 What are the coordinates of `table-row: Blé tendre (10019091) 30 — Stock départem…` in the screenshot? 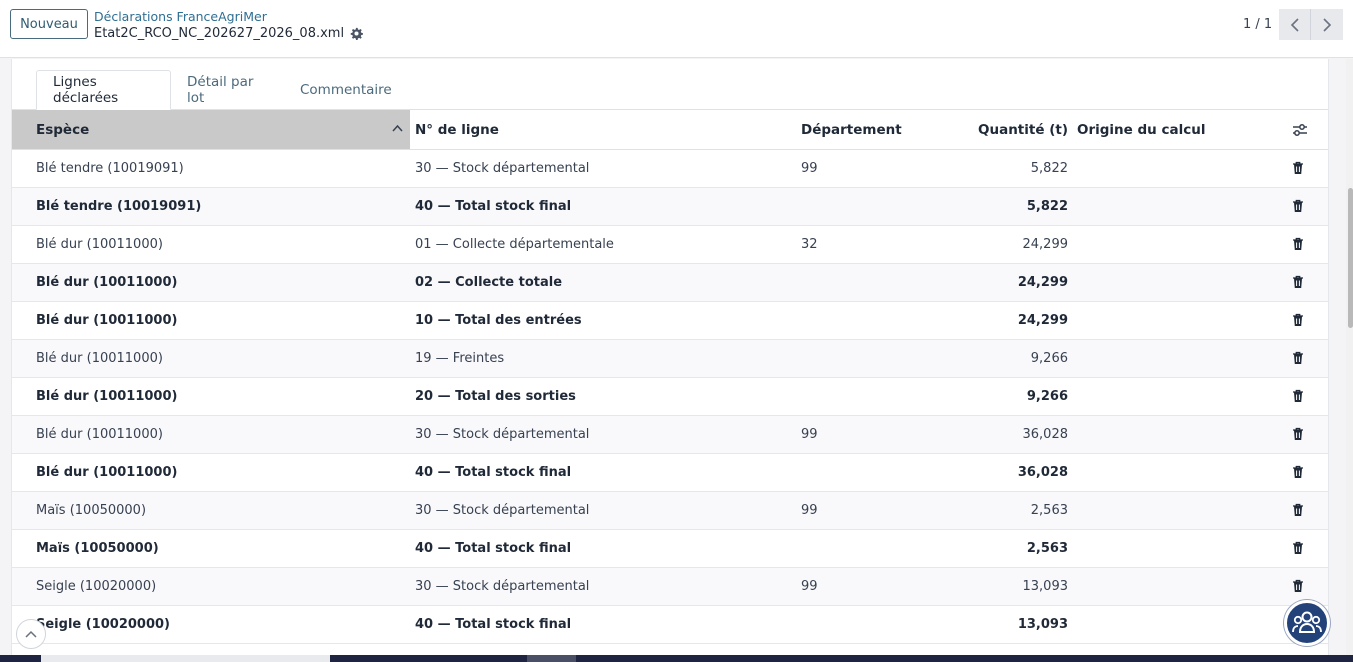 It's located at (670, 169).